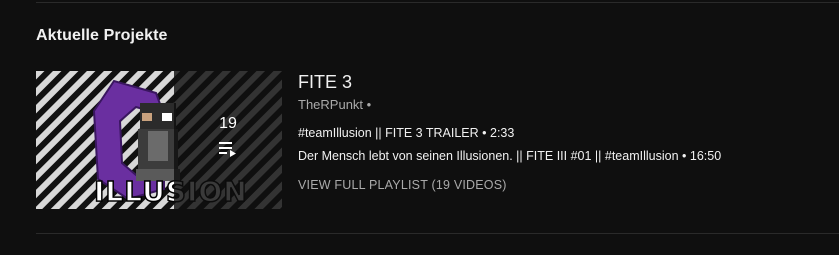 The width and height of the screenshot is (839, 255). I want to click on channel-row: TheRPunkt •, so click(334, 104).